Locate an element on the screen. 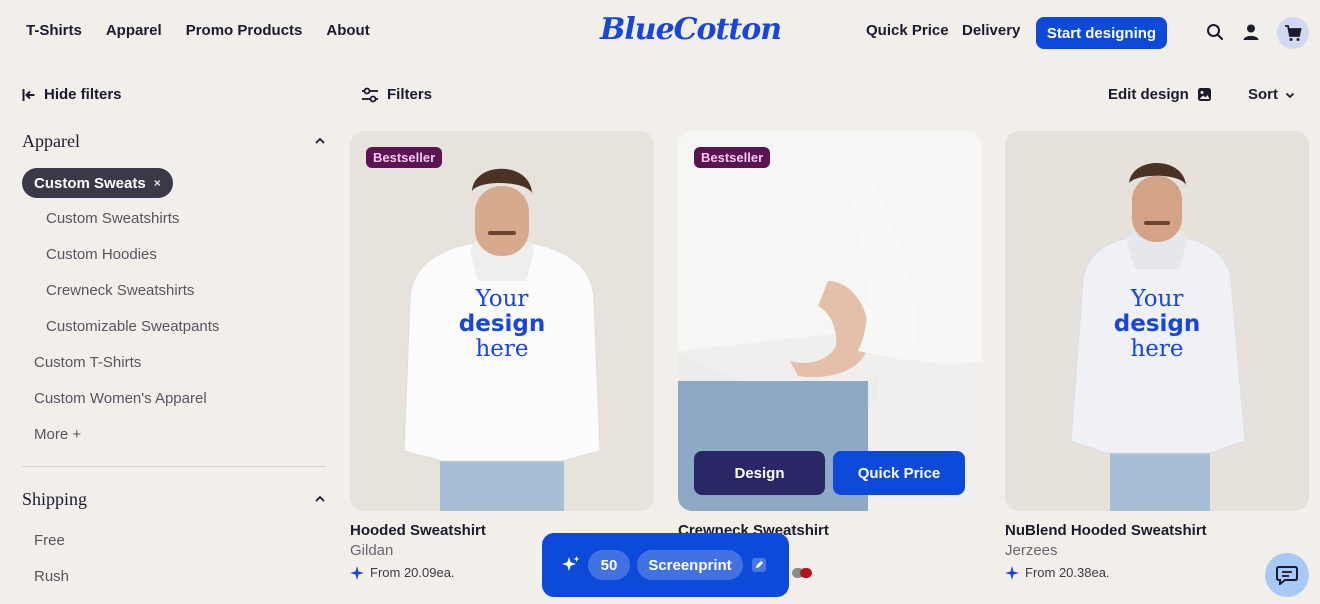 The width and height of the screenshot is (1320, 604). filter-custom-womens-apparel: Custom Women's Apparel is located at coordinates (120, 398).